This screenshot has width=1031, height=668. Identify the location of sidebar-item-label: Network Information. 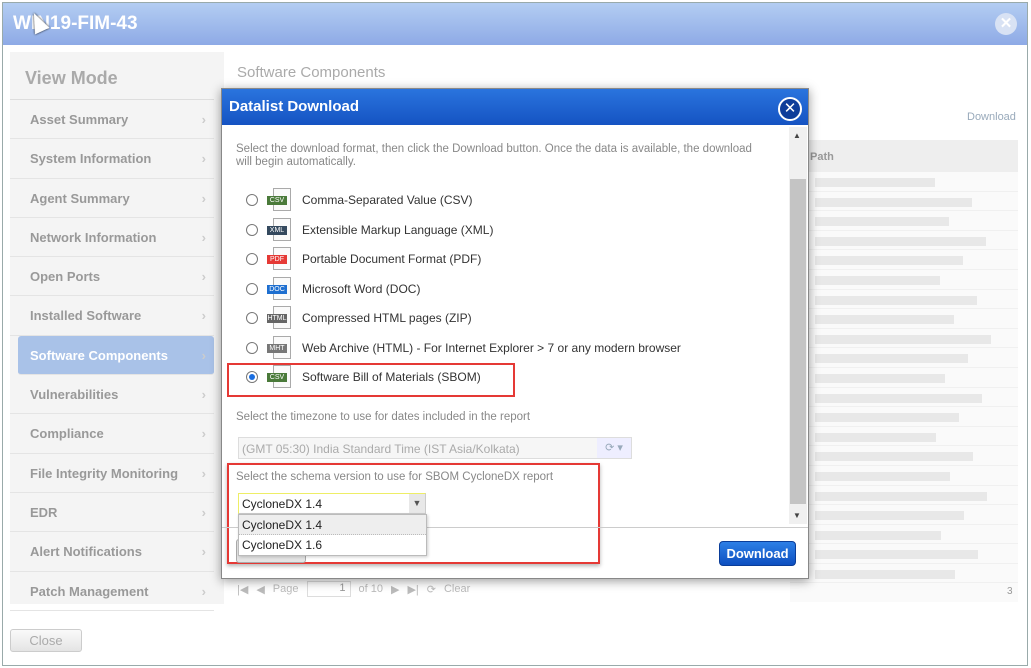
(93, 237).